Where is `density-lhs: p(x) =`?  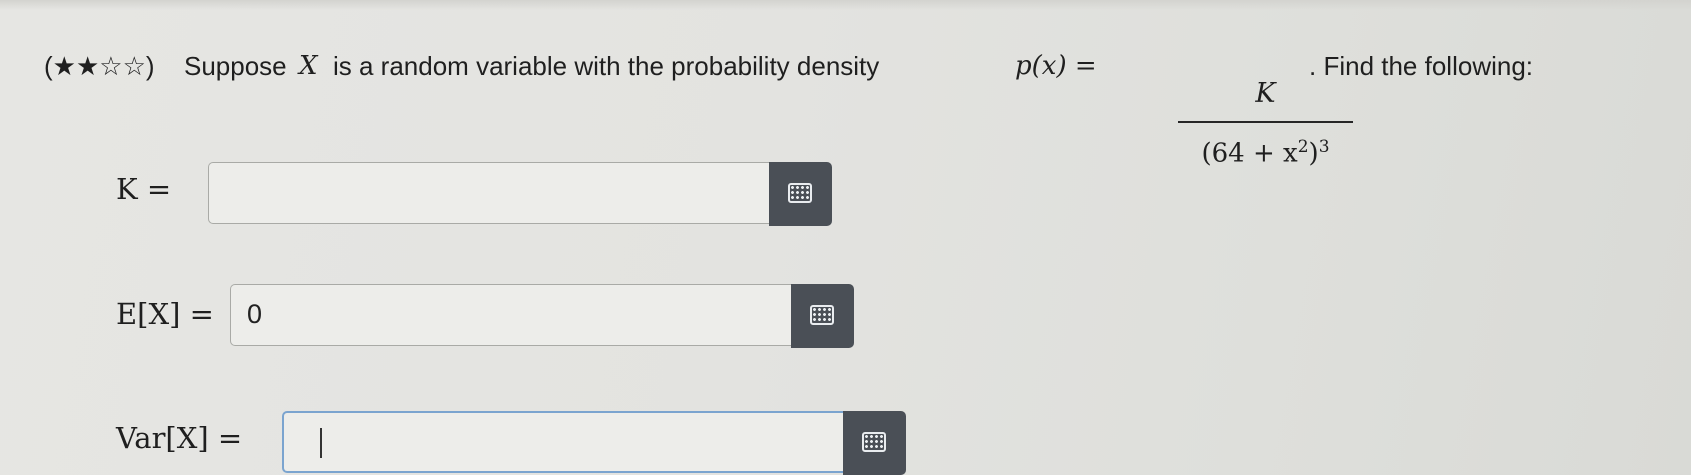
density-lhs: p(x) = is located at coordinates (1056, 66).